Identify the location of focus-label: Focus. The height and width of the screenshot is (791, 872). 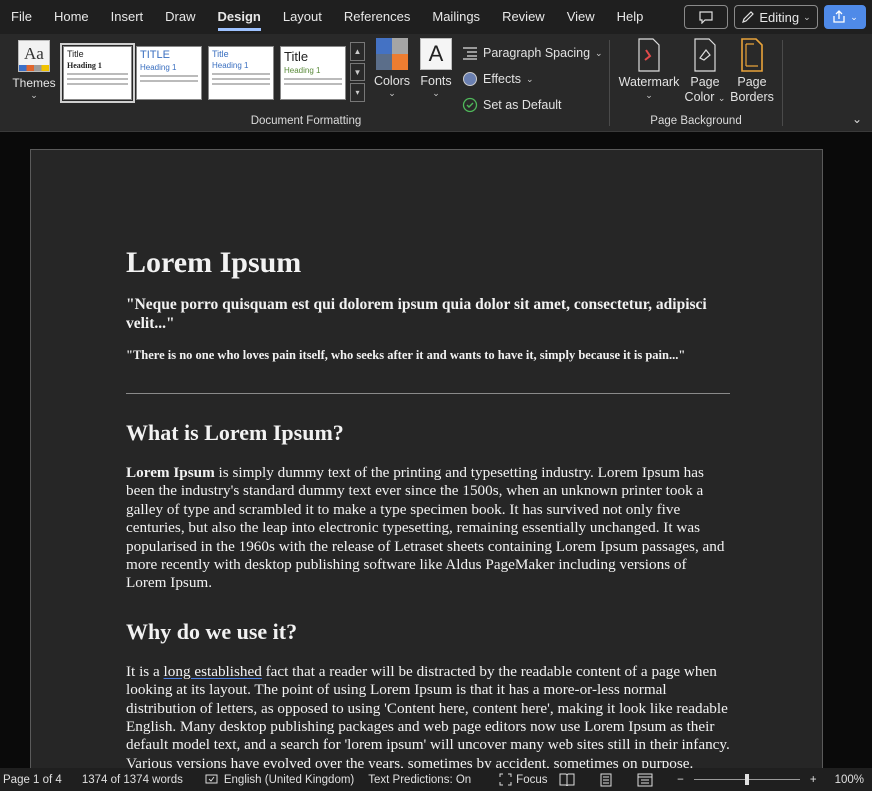
(532, 779).